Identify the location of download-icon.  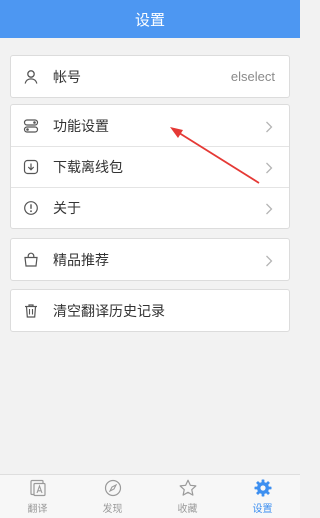
(31, 167).